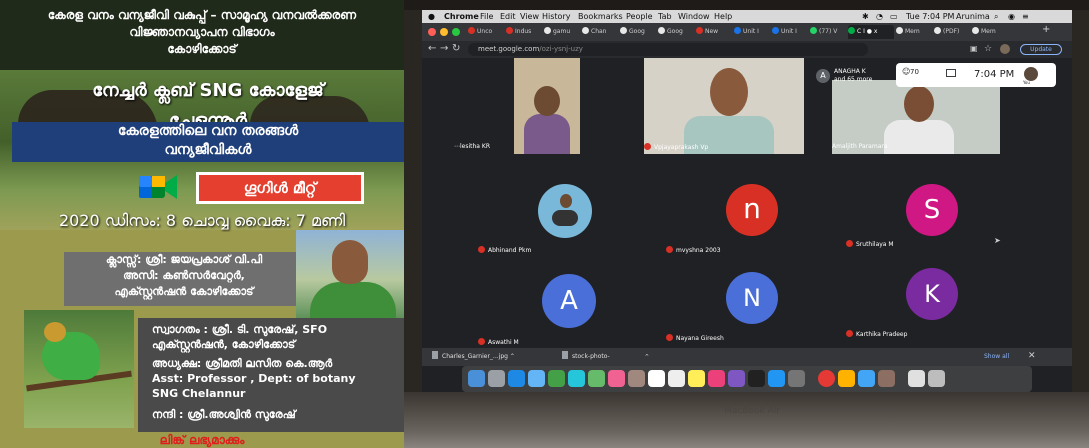 The image size is (1089, 448). I want to click on apple-icon: ●, so click(431, 16).